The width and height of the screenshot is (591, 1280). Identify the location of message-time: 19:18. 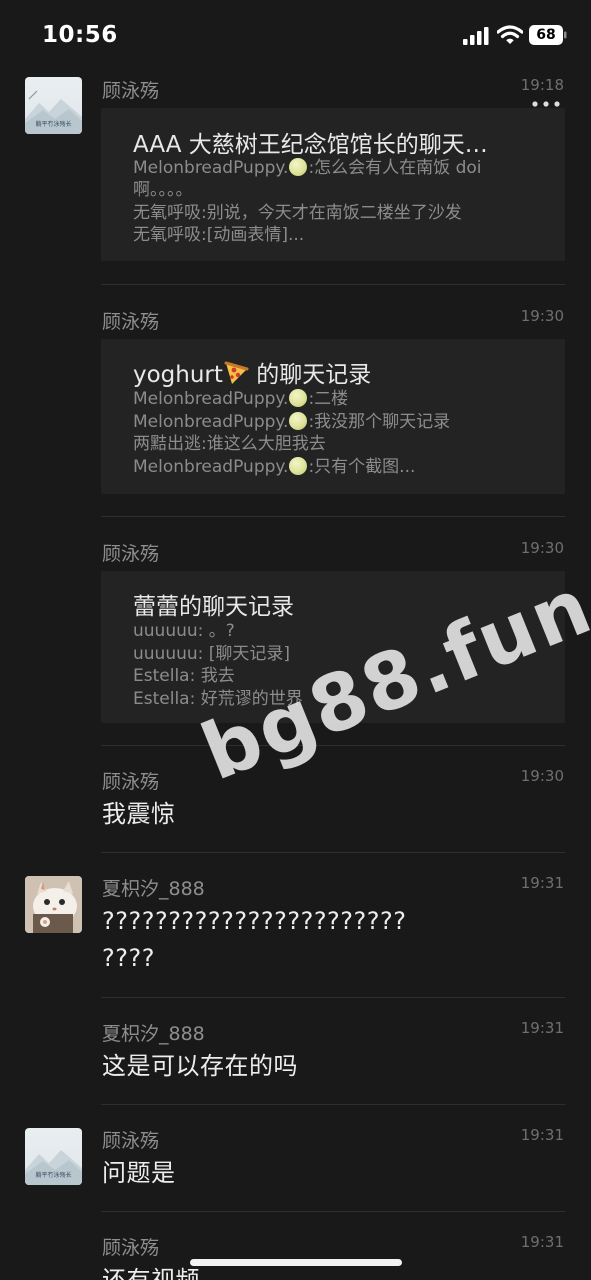
(542, 85).